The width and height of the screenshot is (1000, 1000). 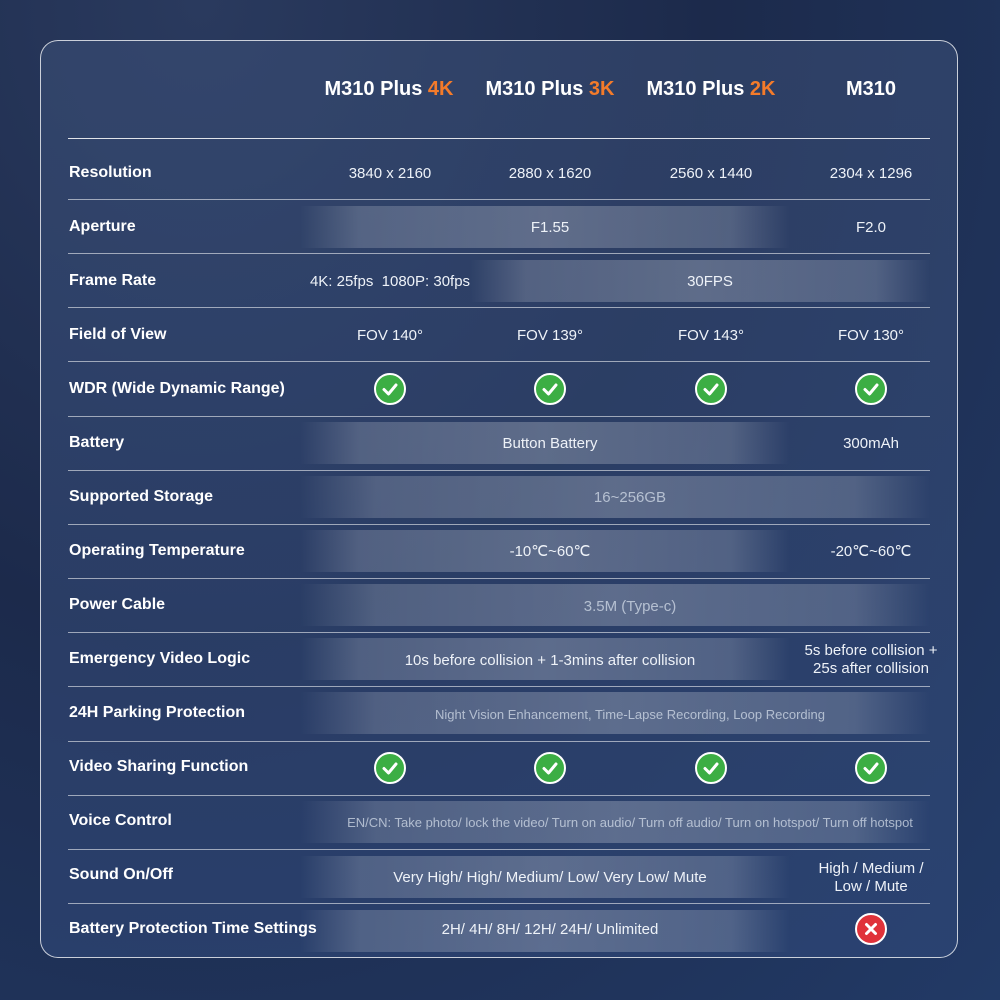 What do you see at coordinates (118, 334) in the screenshot?
I see `row-label-fov: Field of View` at bounding box center [118, 334].